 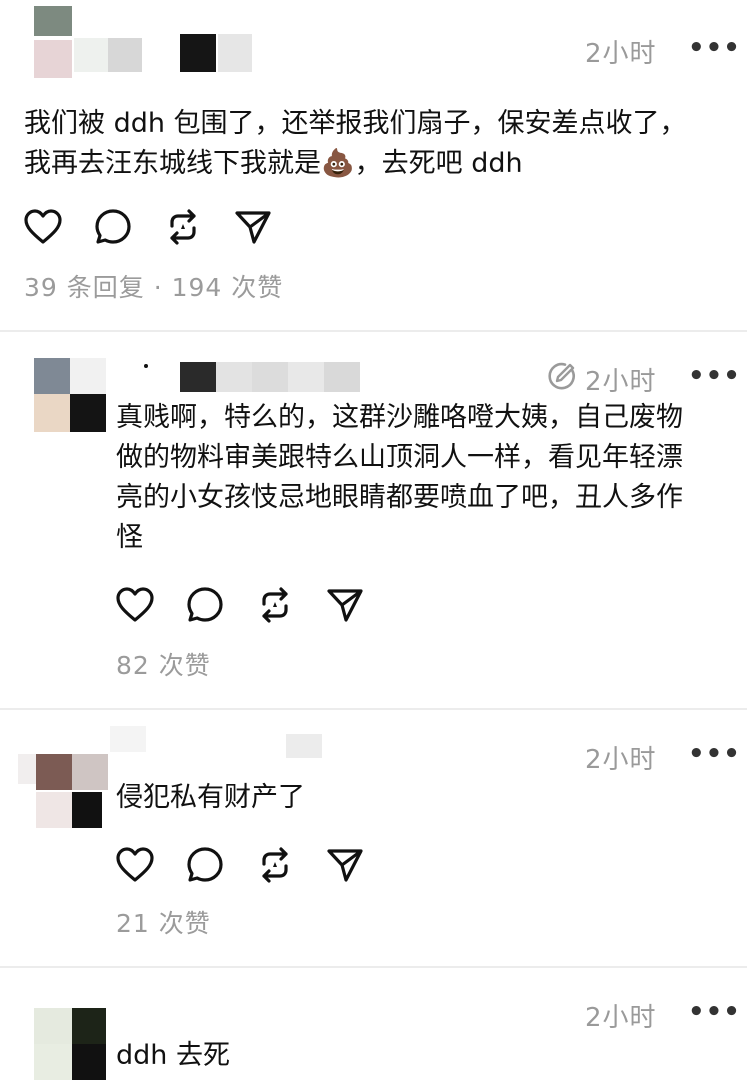 I want to click on post-stats: 82 次赞, so click(x=163, y=664).